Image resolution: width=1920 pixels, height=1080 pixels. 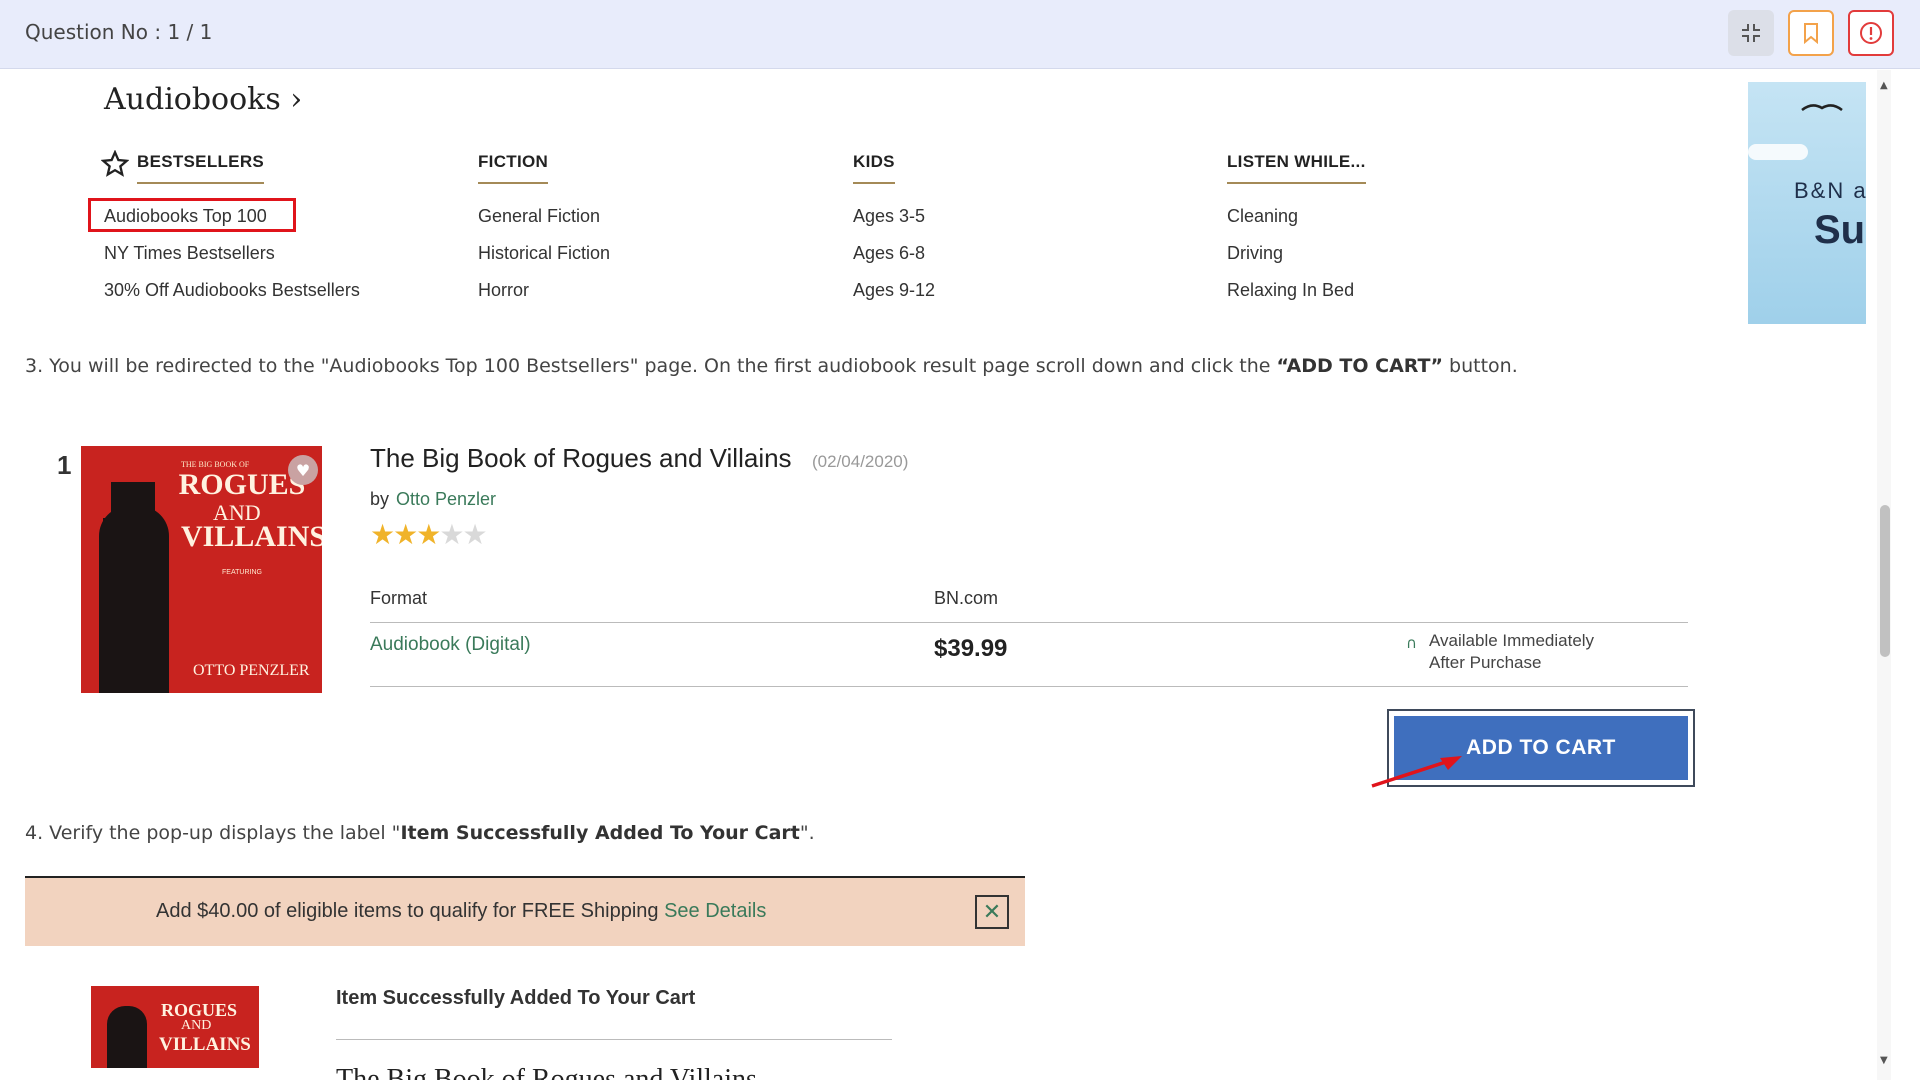 I want to click on product-date: (02/04/2020), so click(x=860, y=461).